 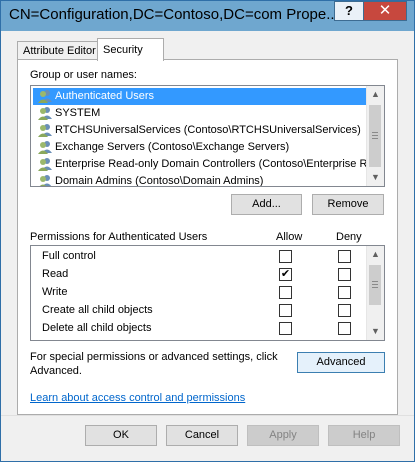 I want to click on permissions-scrollbar: ▲ ▼, so click(x=375, y=293).